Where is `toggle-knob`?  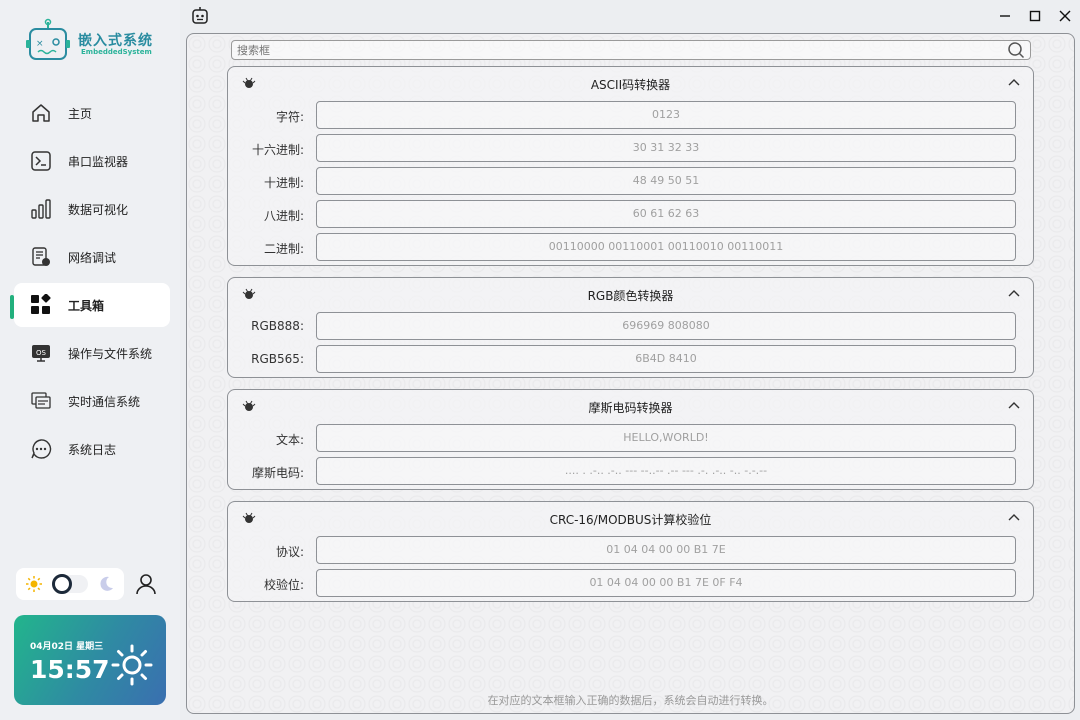
toggle-knob is located at coordinates (61, 584).